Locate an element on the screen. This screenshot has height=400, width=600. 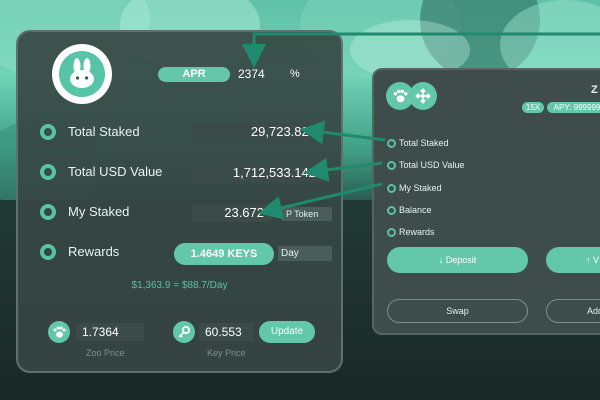
apy-badge: APY: 999999 is located at coordinates (573, 107).